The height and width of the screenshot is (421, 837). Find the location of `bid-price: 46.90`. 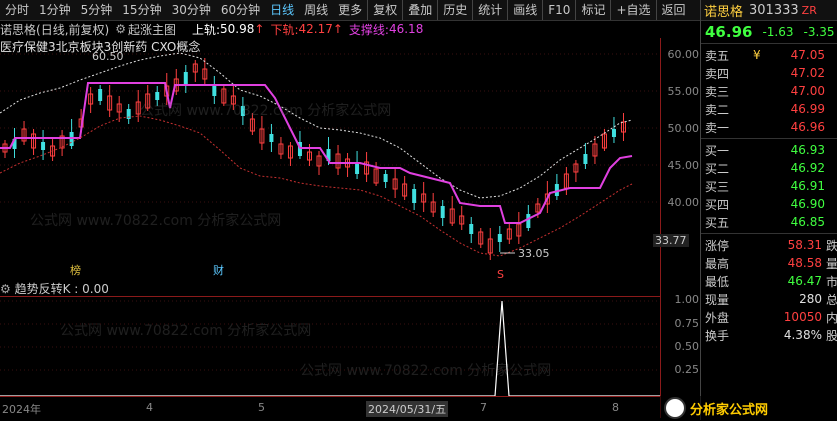

bid-price: 46.90 is located at coordinates (807, 204).